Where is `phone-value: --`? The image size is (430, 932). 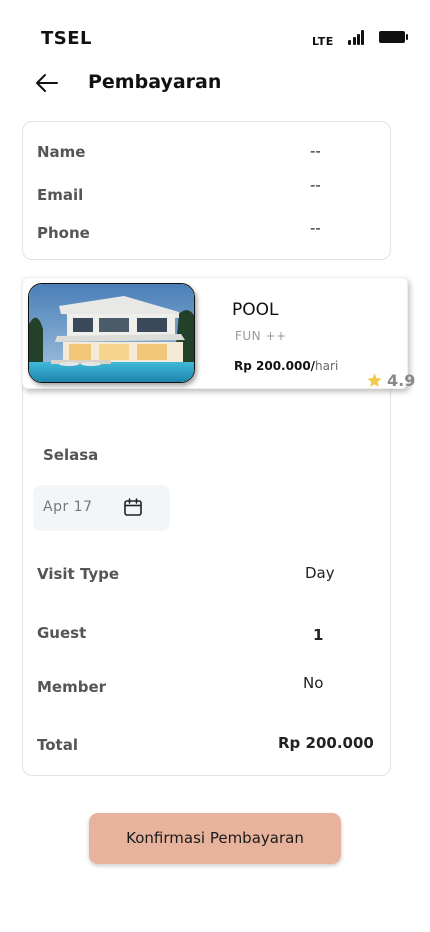
phone-value: -- is located at coordinates (315, 228).